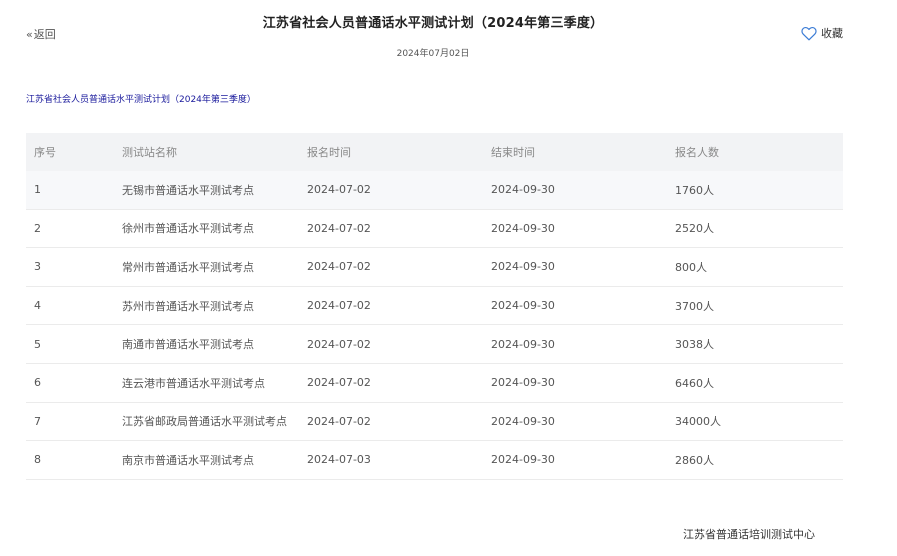  Describe the element at coordinates (749, 534) in the screenshot. I see `footer-organization: 江苏省普通话培训测试中心` at that location.